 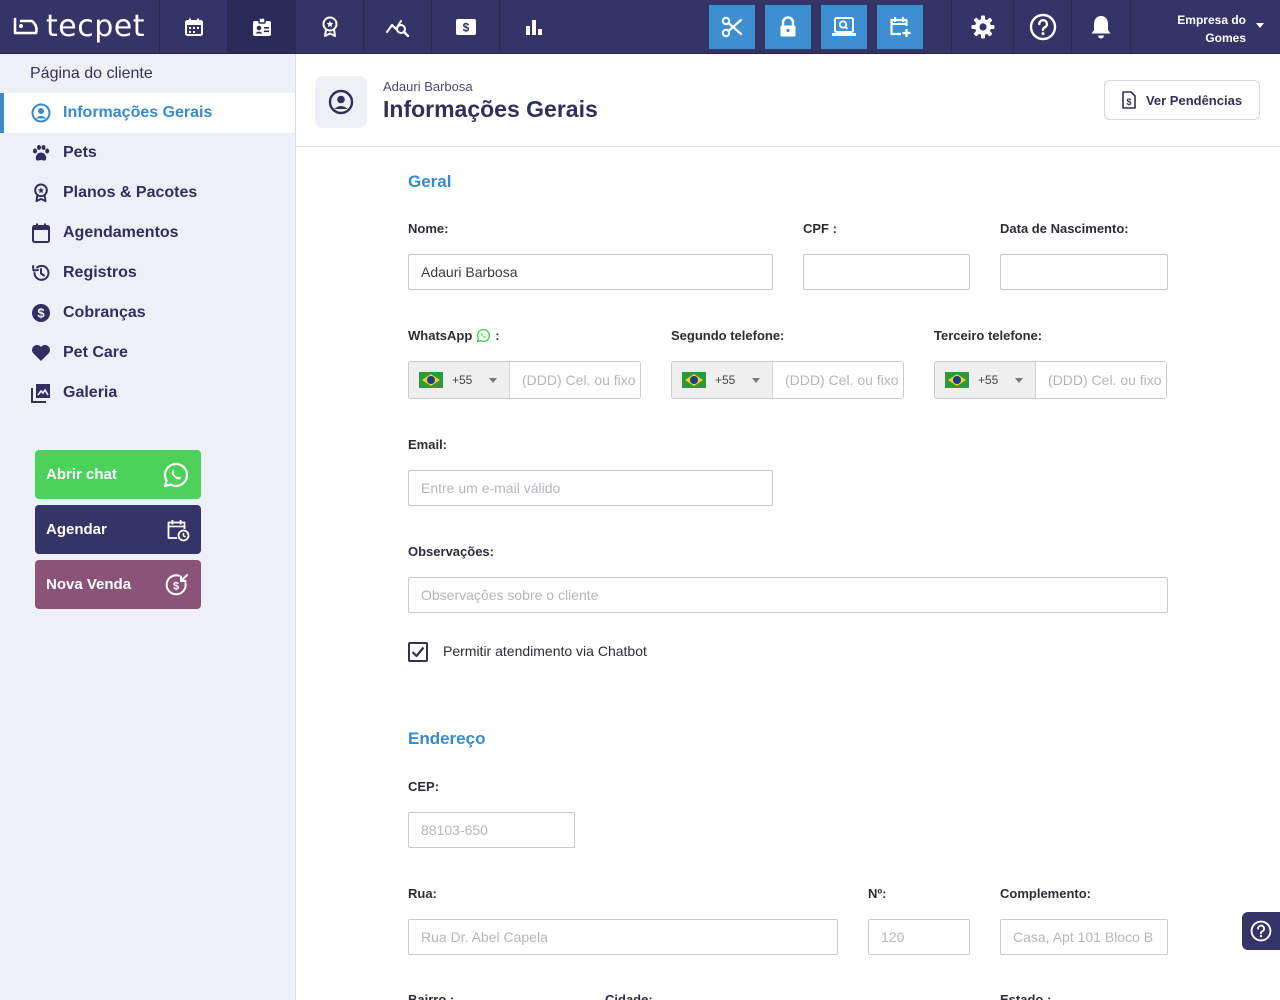 I want to click on bar-chart-icon, so click(x=533, y=27).